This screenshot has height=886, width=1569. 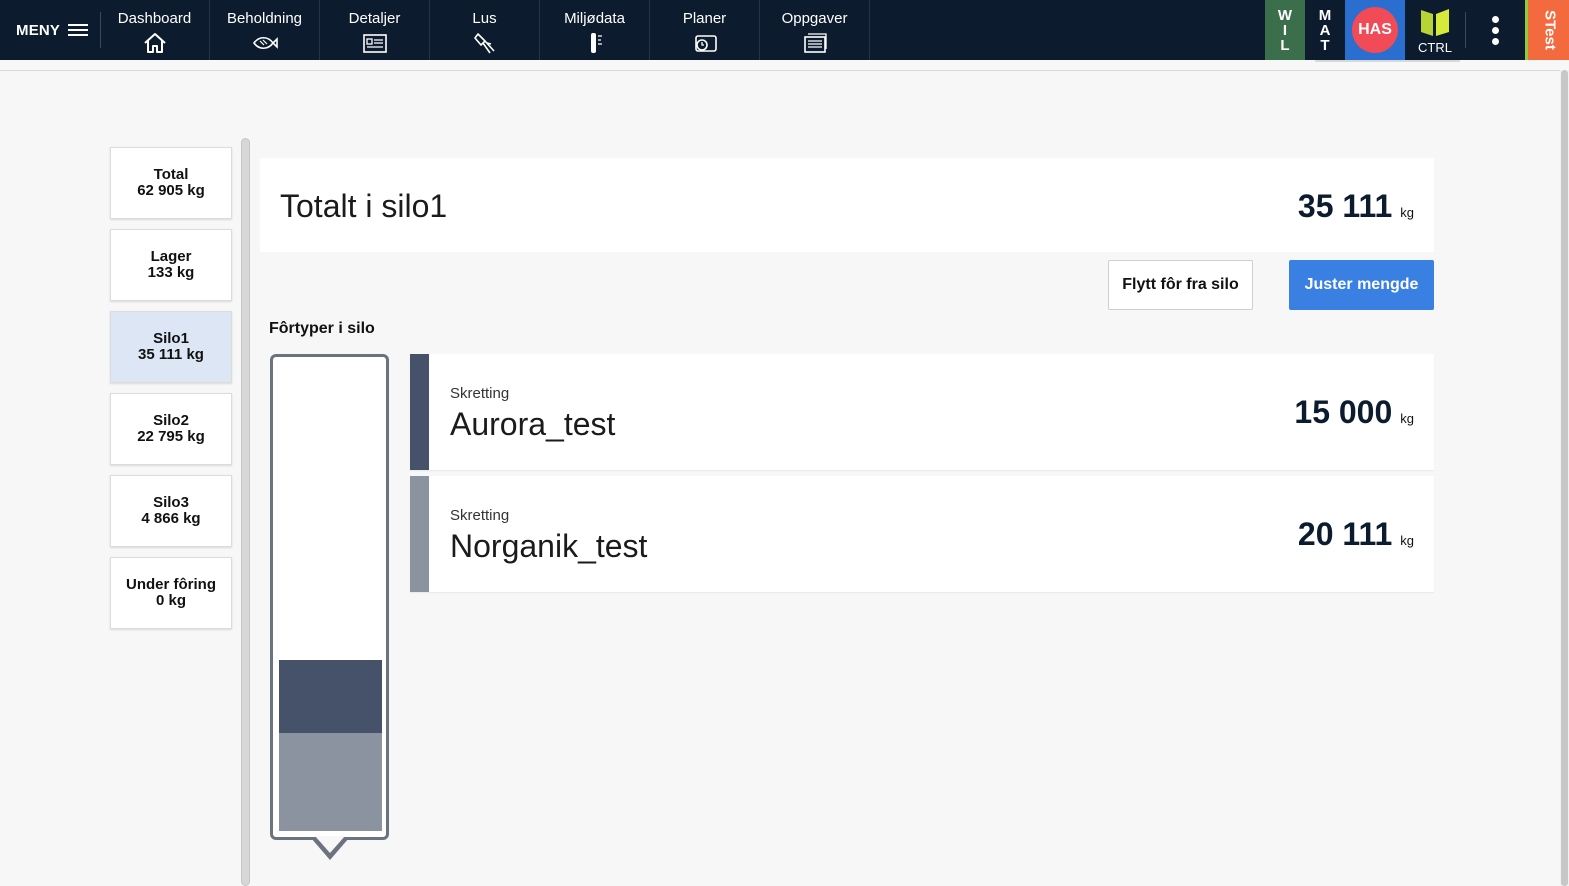 I want to click on feed-name: Aurora_test, so click(x=533, y=424).